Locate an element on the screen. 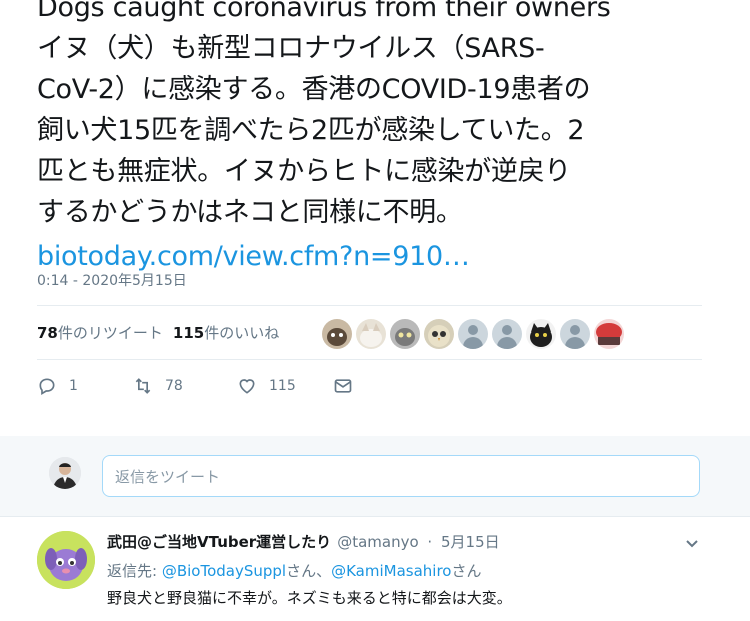  reply-replying-to: 返信先: @BioTodaySupplさん、@KamiMasahiroさん is located at coordinates (294, 570).